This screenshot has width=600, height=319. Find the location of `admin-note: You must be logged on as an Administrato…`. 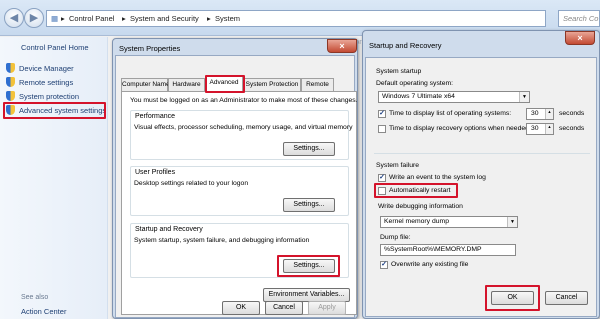

admin-note: You must be logged on as an Administrato… is located at coordinates (244, 100).